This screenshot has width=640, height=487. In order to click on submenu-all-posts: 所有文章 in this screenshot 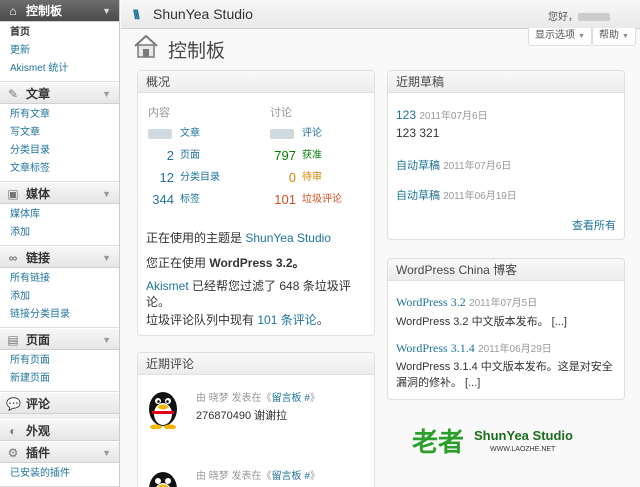, I will do `click(59, 115)`.